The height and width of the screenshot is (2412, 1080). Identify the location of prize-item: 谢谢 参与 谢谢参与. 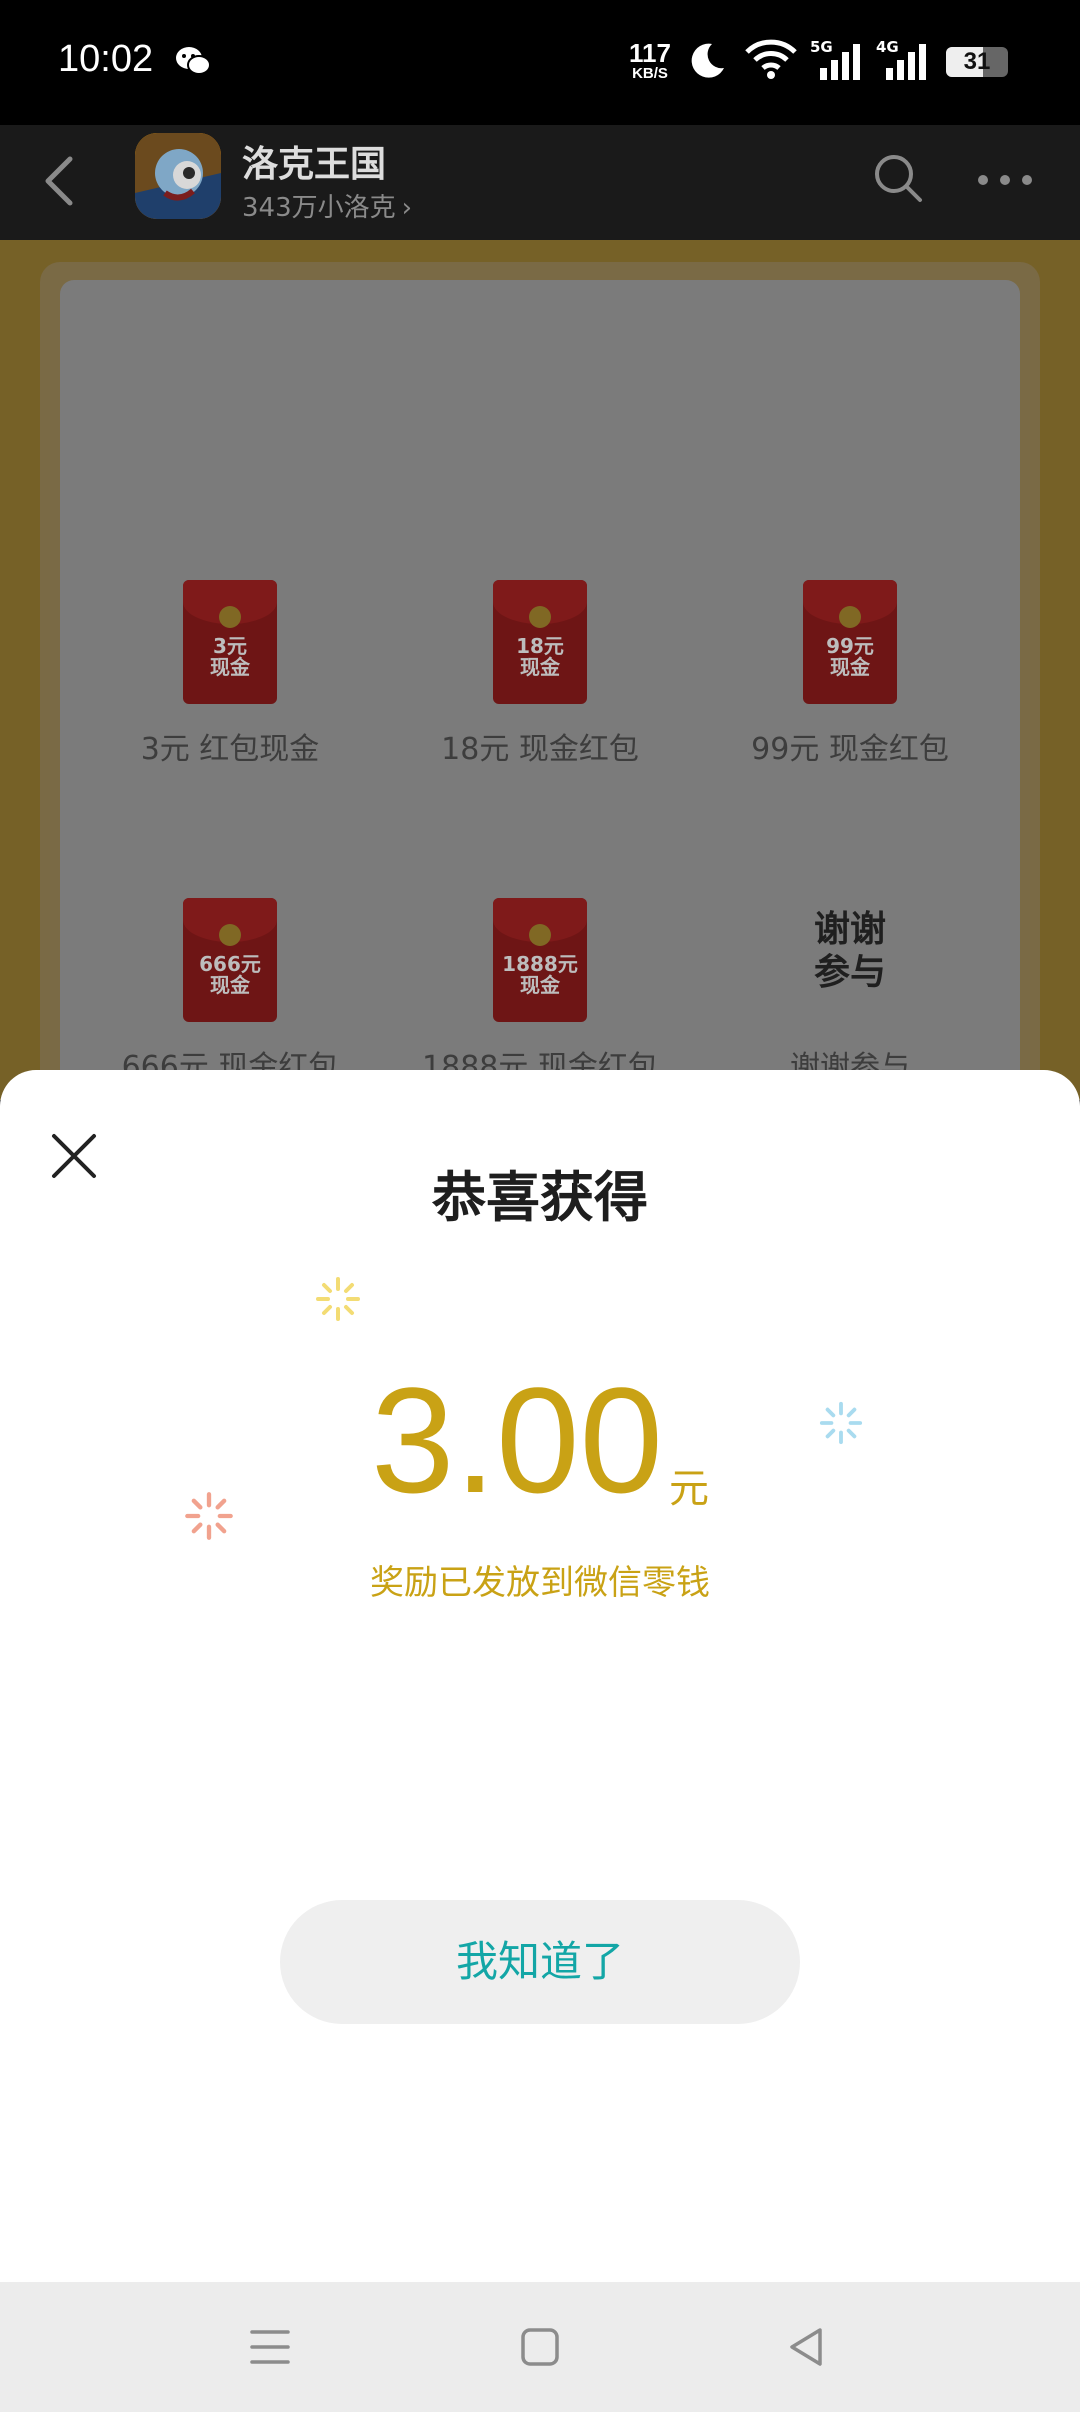
(850, 992).